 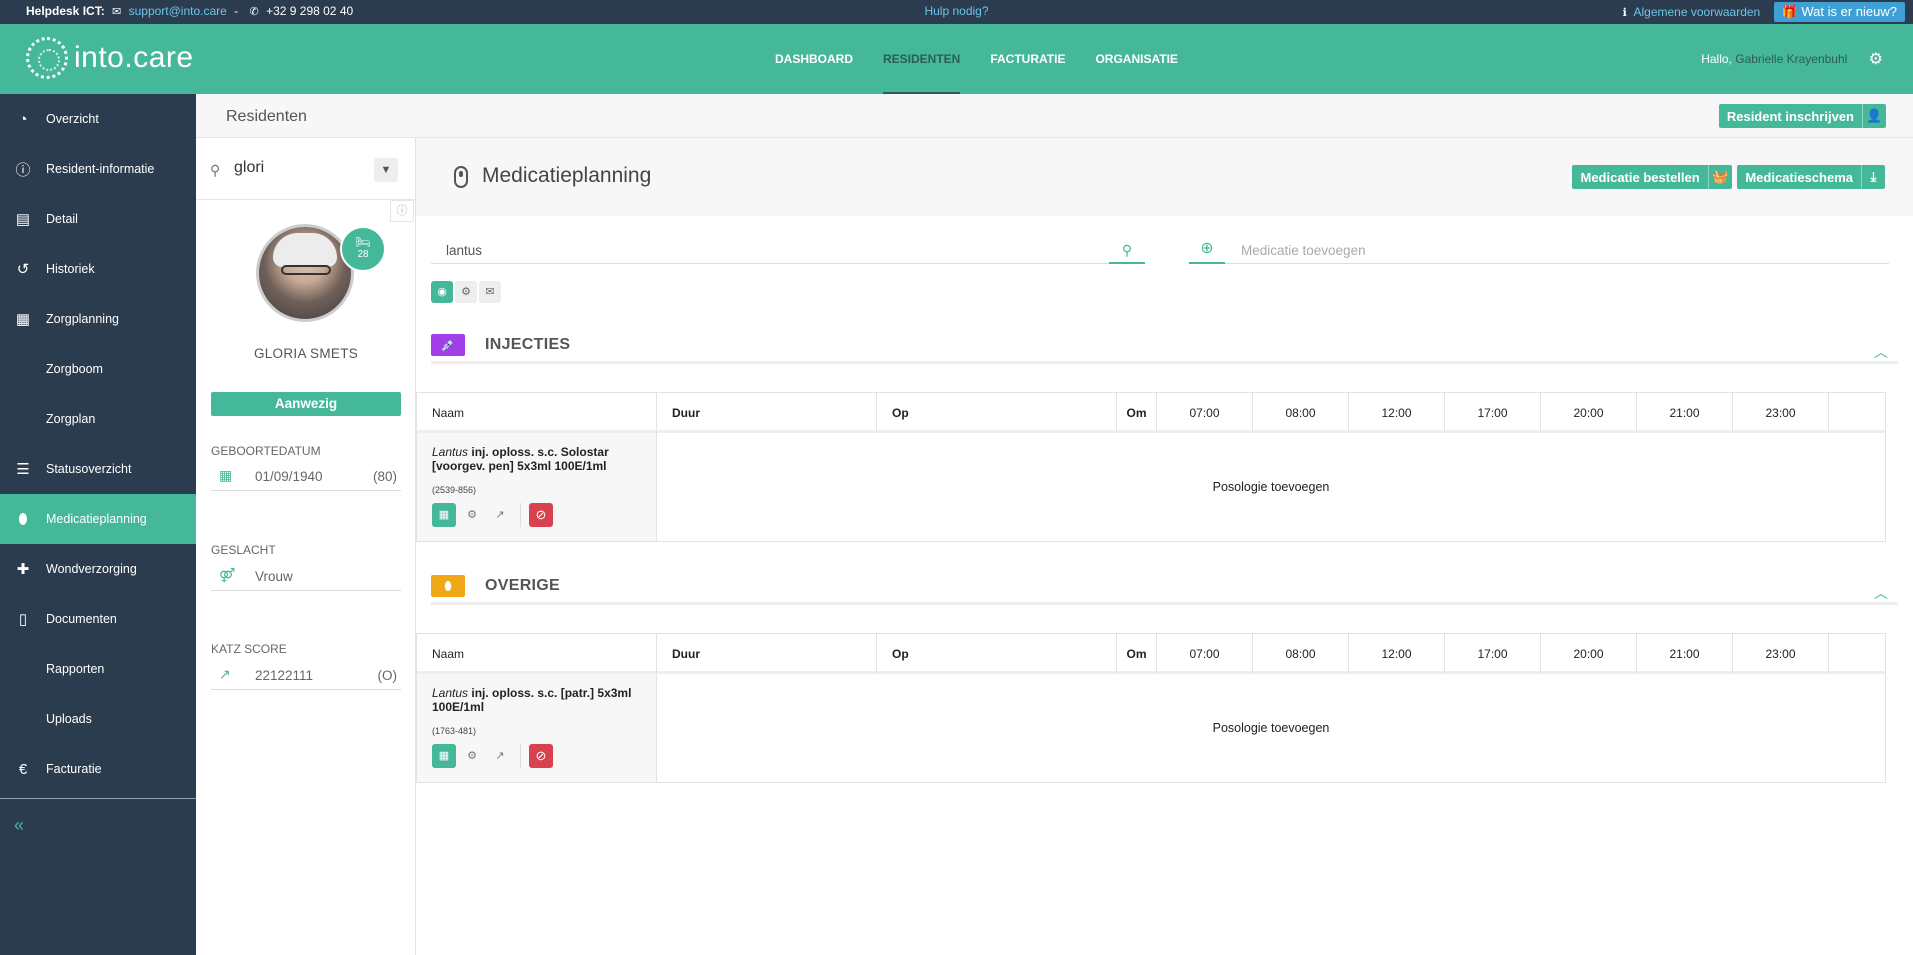 What do you see at coordinates (23, 469) in the screenshot?
I see `list-icon: ☰` at bounding box center [23, 469].